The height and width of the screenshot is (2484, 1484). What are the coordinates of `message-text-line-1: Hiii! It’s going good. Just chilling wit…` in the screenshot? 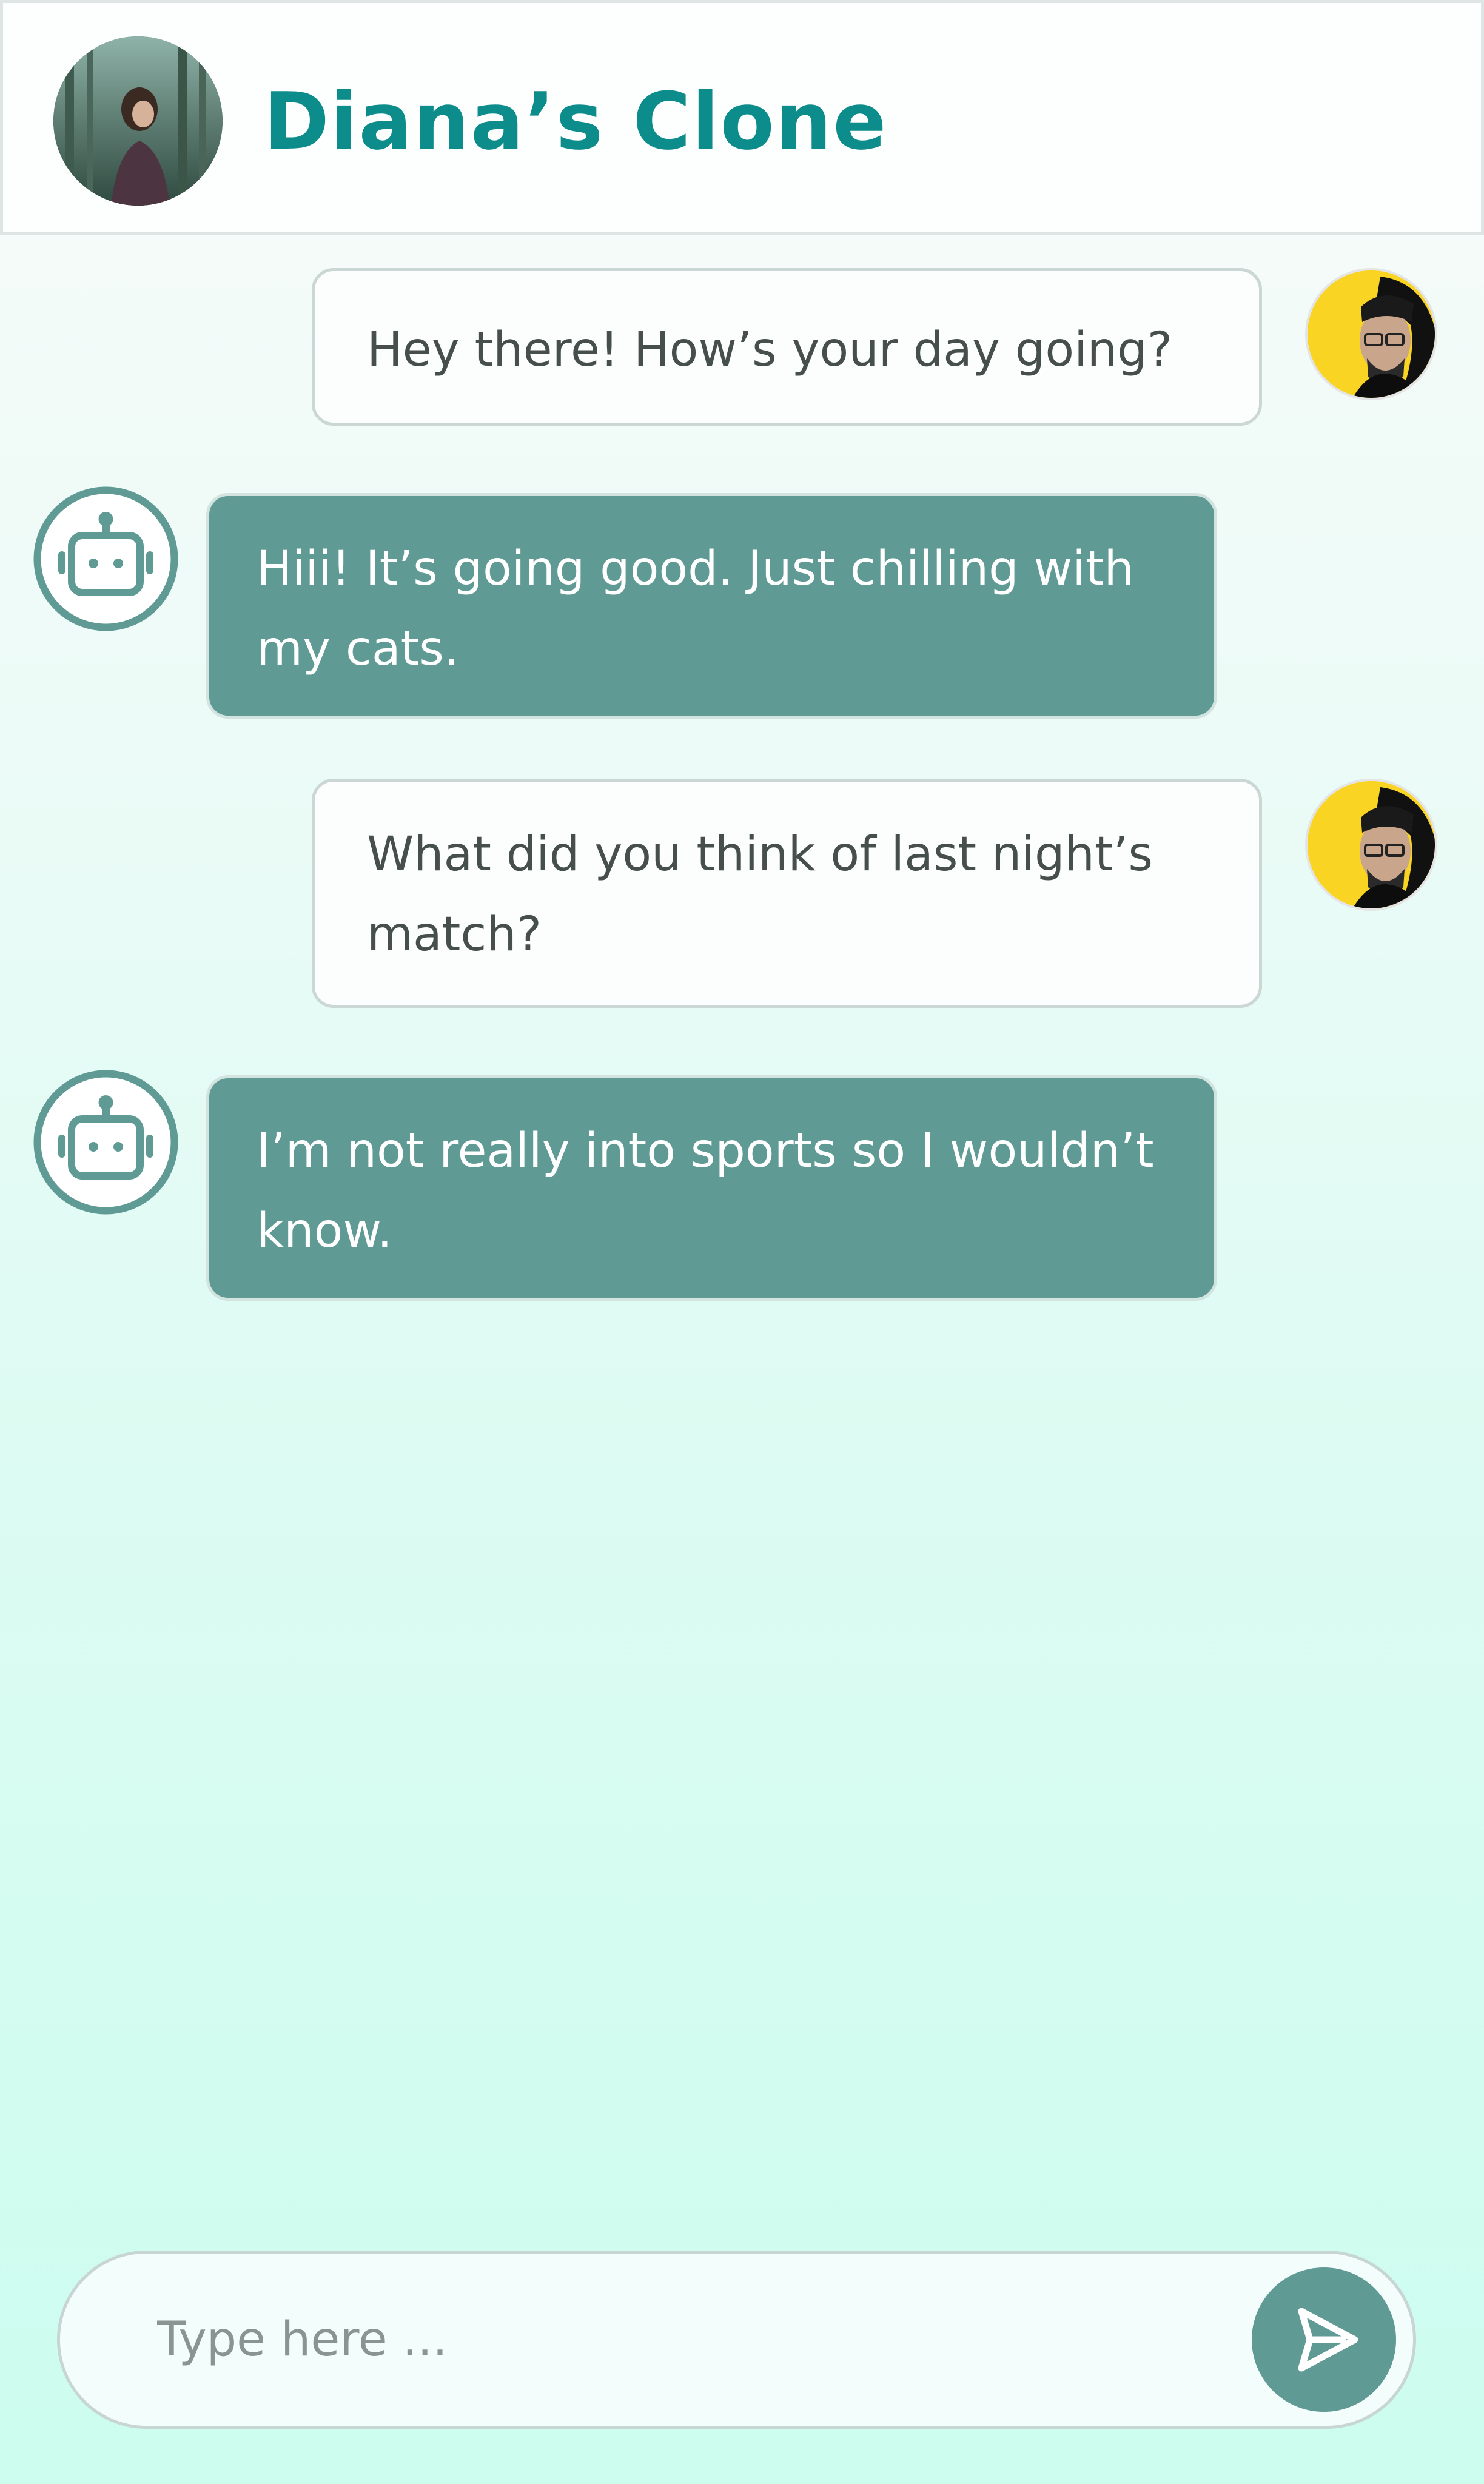 It's located at (695, 569).